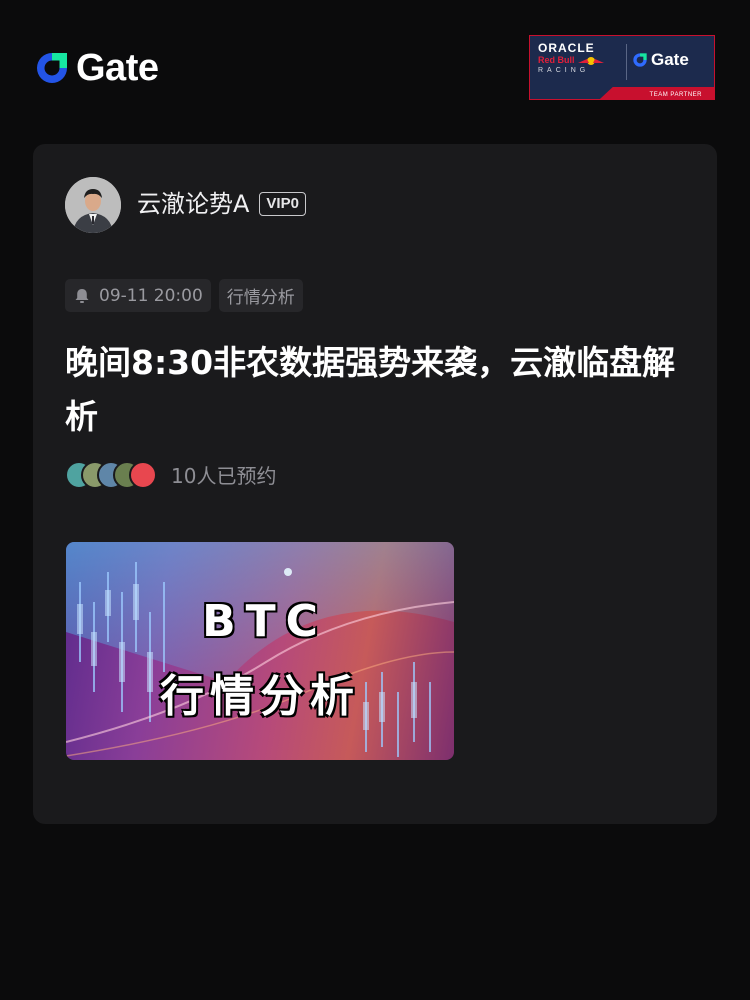  I want to click on event-time: 09-11 20:00, so click(151, 295).